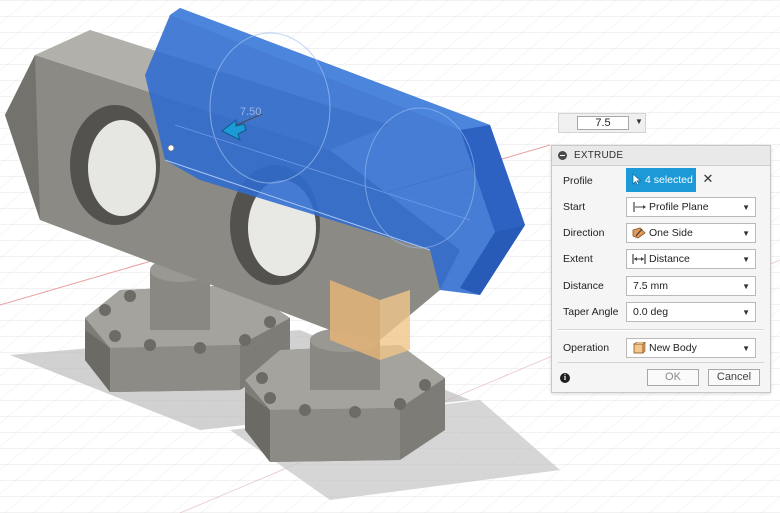 The image size is (780, 513). I want to click on dimension-label: 7.50, so click(250, 112).